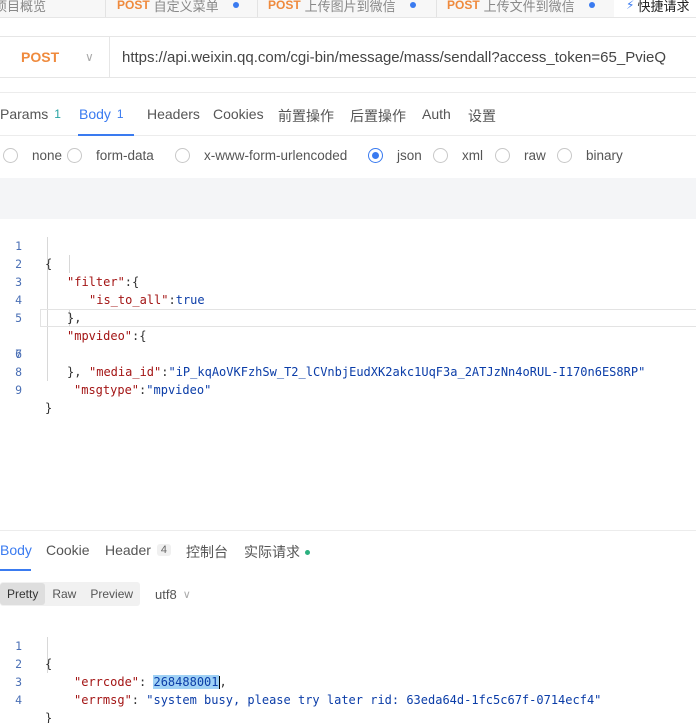 This screenshot has width=696, height=723. I want to click on tab-label: 快捷请求, so click(663, 7).